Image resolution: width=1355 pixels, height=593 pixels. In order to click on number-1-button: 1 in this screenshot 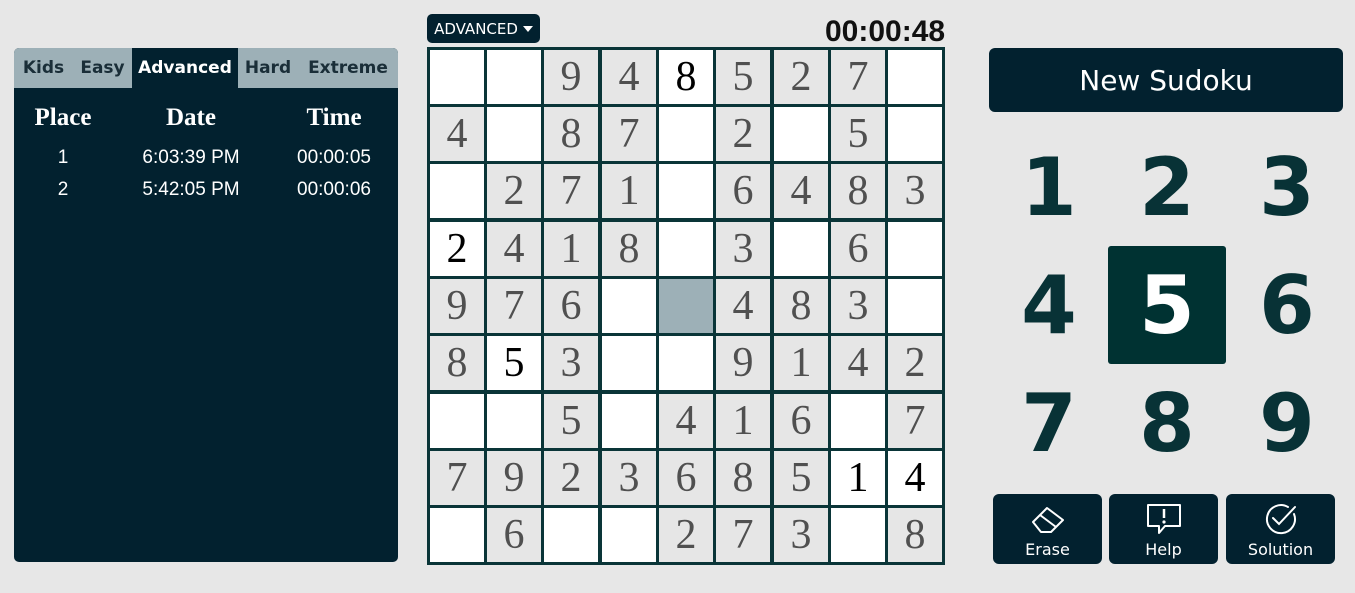, I will do `click(1049, 187)`.